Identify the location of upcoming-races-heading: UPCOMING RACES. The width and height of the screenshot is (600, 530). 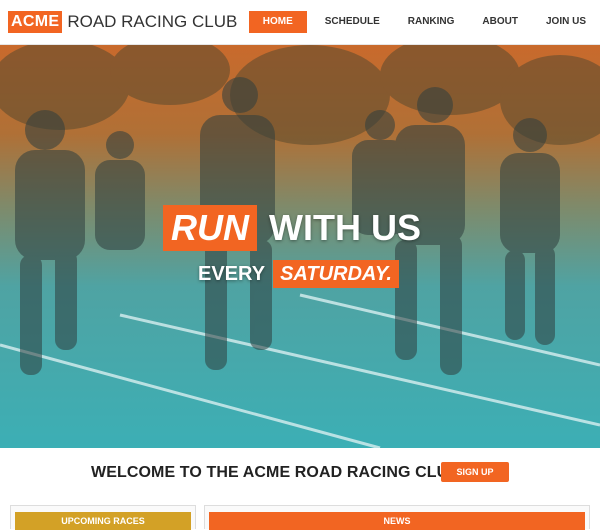
(103, 521).